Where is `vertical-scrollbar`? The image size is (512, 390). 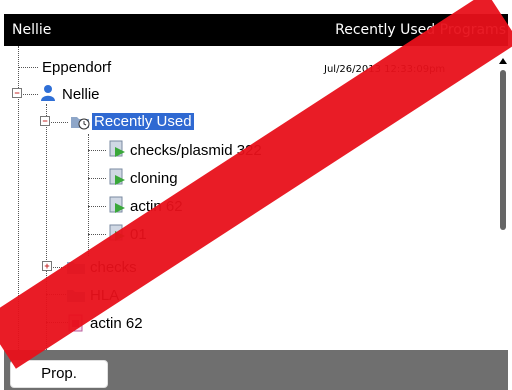
vertical-scrollbar is located at coordinates (503, 204).